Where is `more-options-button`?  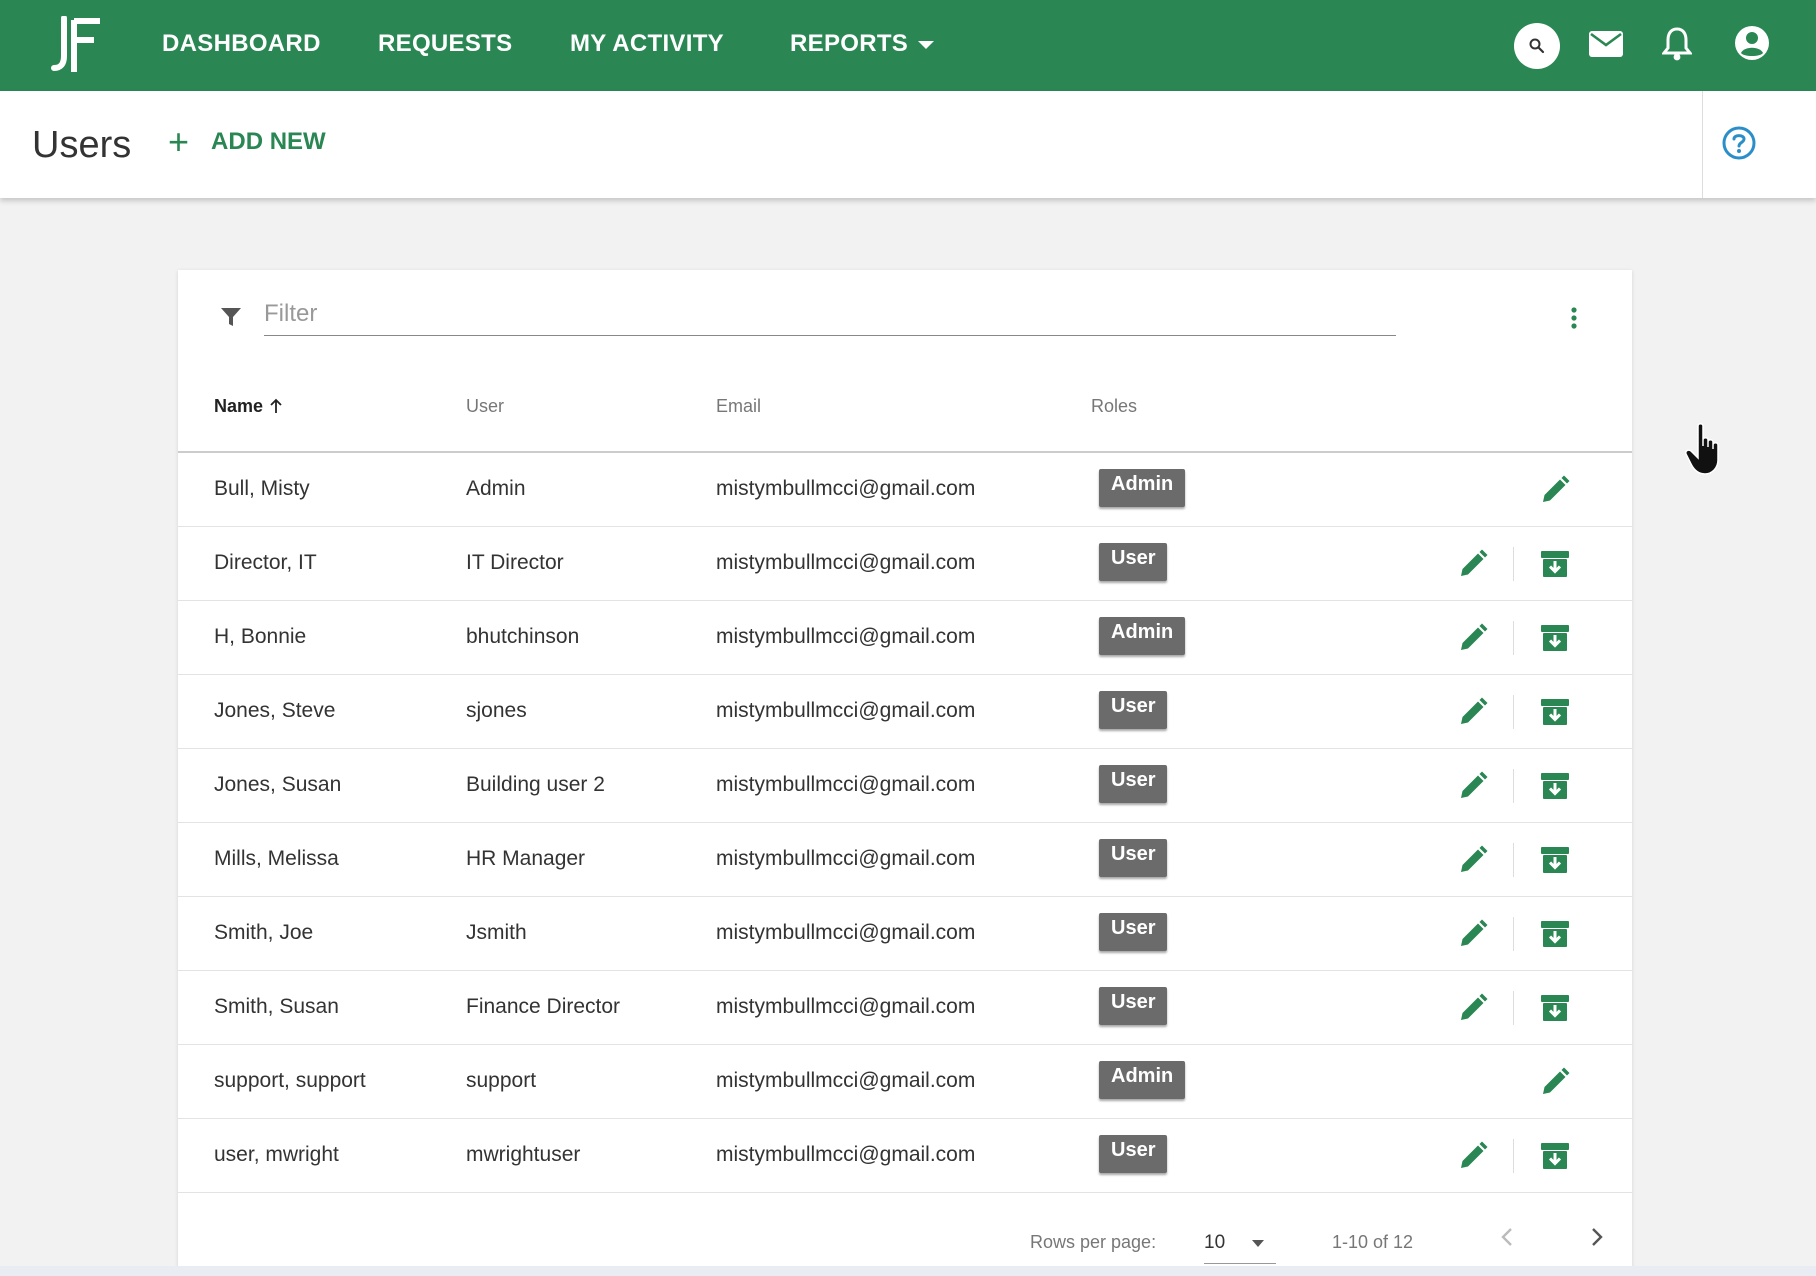
more-options-button is located at coordinates (1574, 320).